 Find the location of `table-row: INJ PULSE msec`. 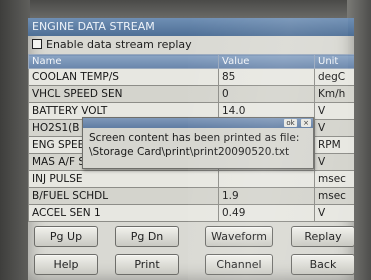

table-row: INJ PULSE msec is located at coordinates (191, 179).